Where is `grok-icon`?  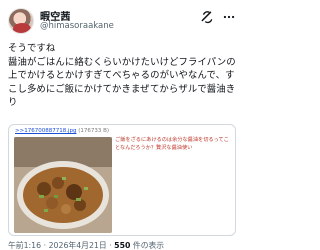 grok-icon is located at coordinates (207, 17).